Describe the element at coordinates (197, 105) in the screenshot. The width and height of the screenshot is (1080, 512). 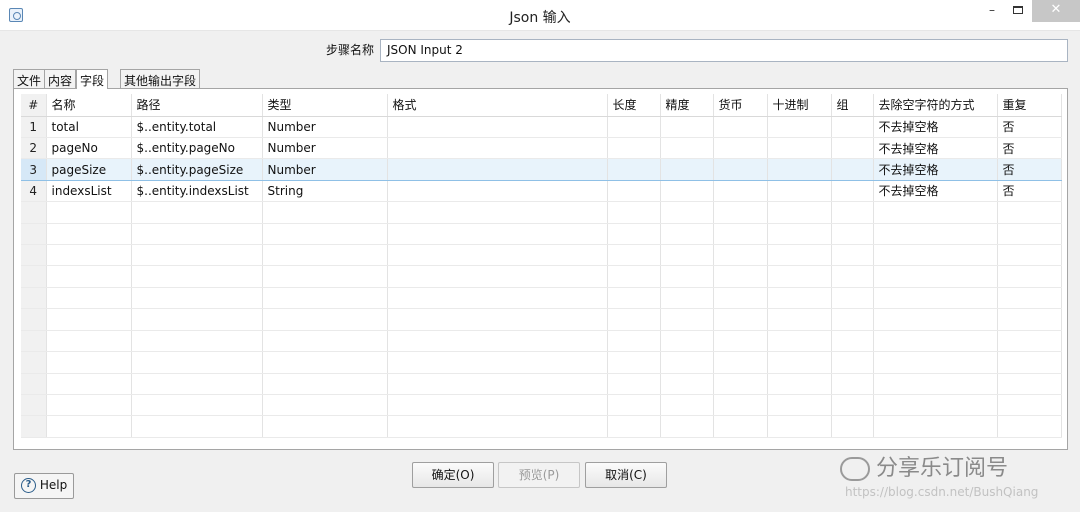
I see `column-header-path: 路径` at that location.